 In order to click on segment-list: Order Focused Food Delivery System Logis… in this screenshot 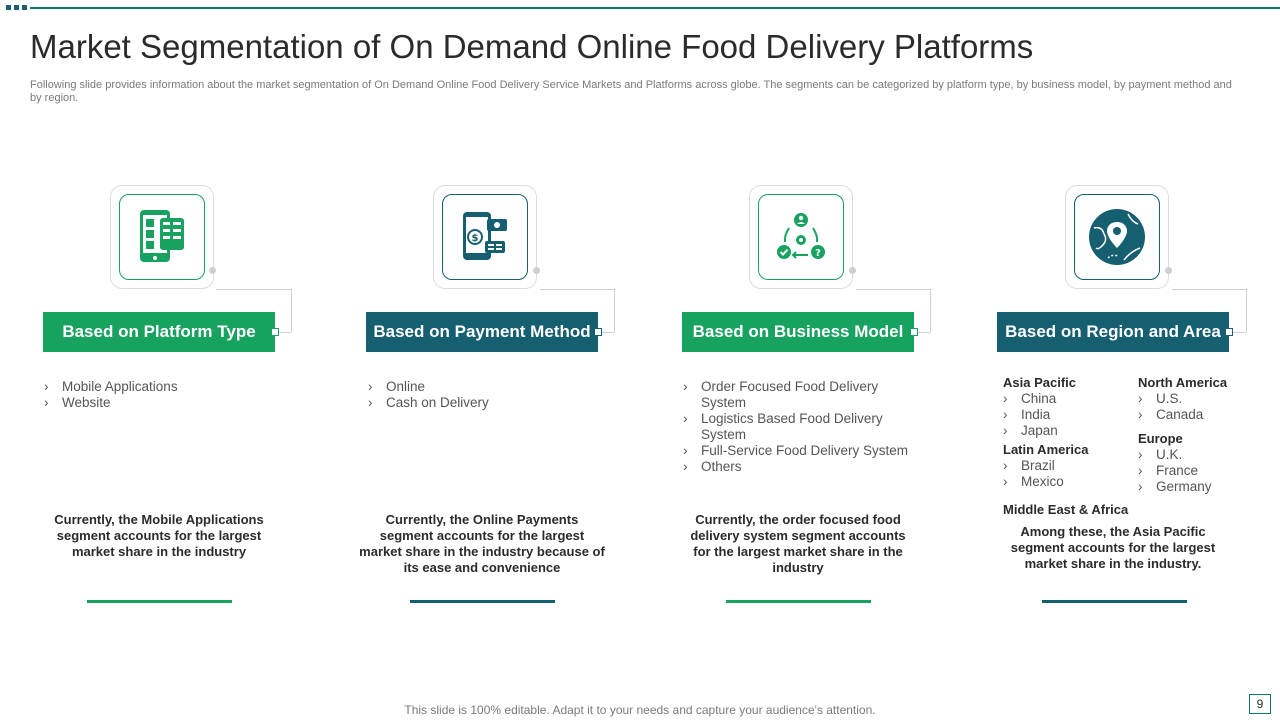, I will do `click(799, 427)`.